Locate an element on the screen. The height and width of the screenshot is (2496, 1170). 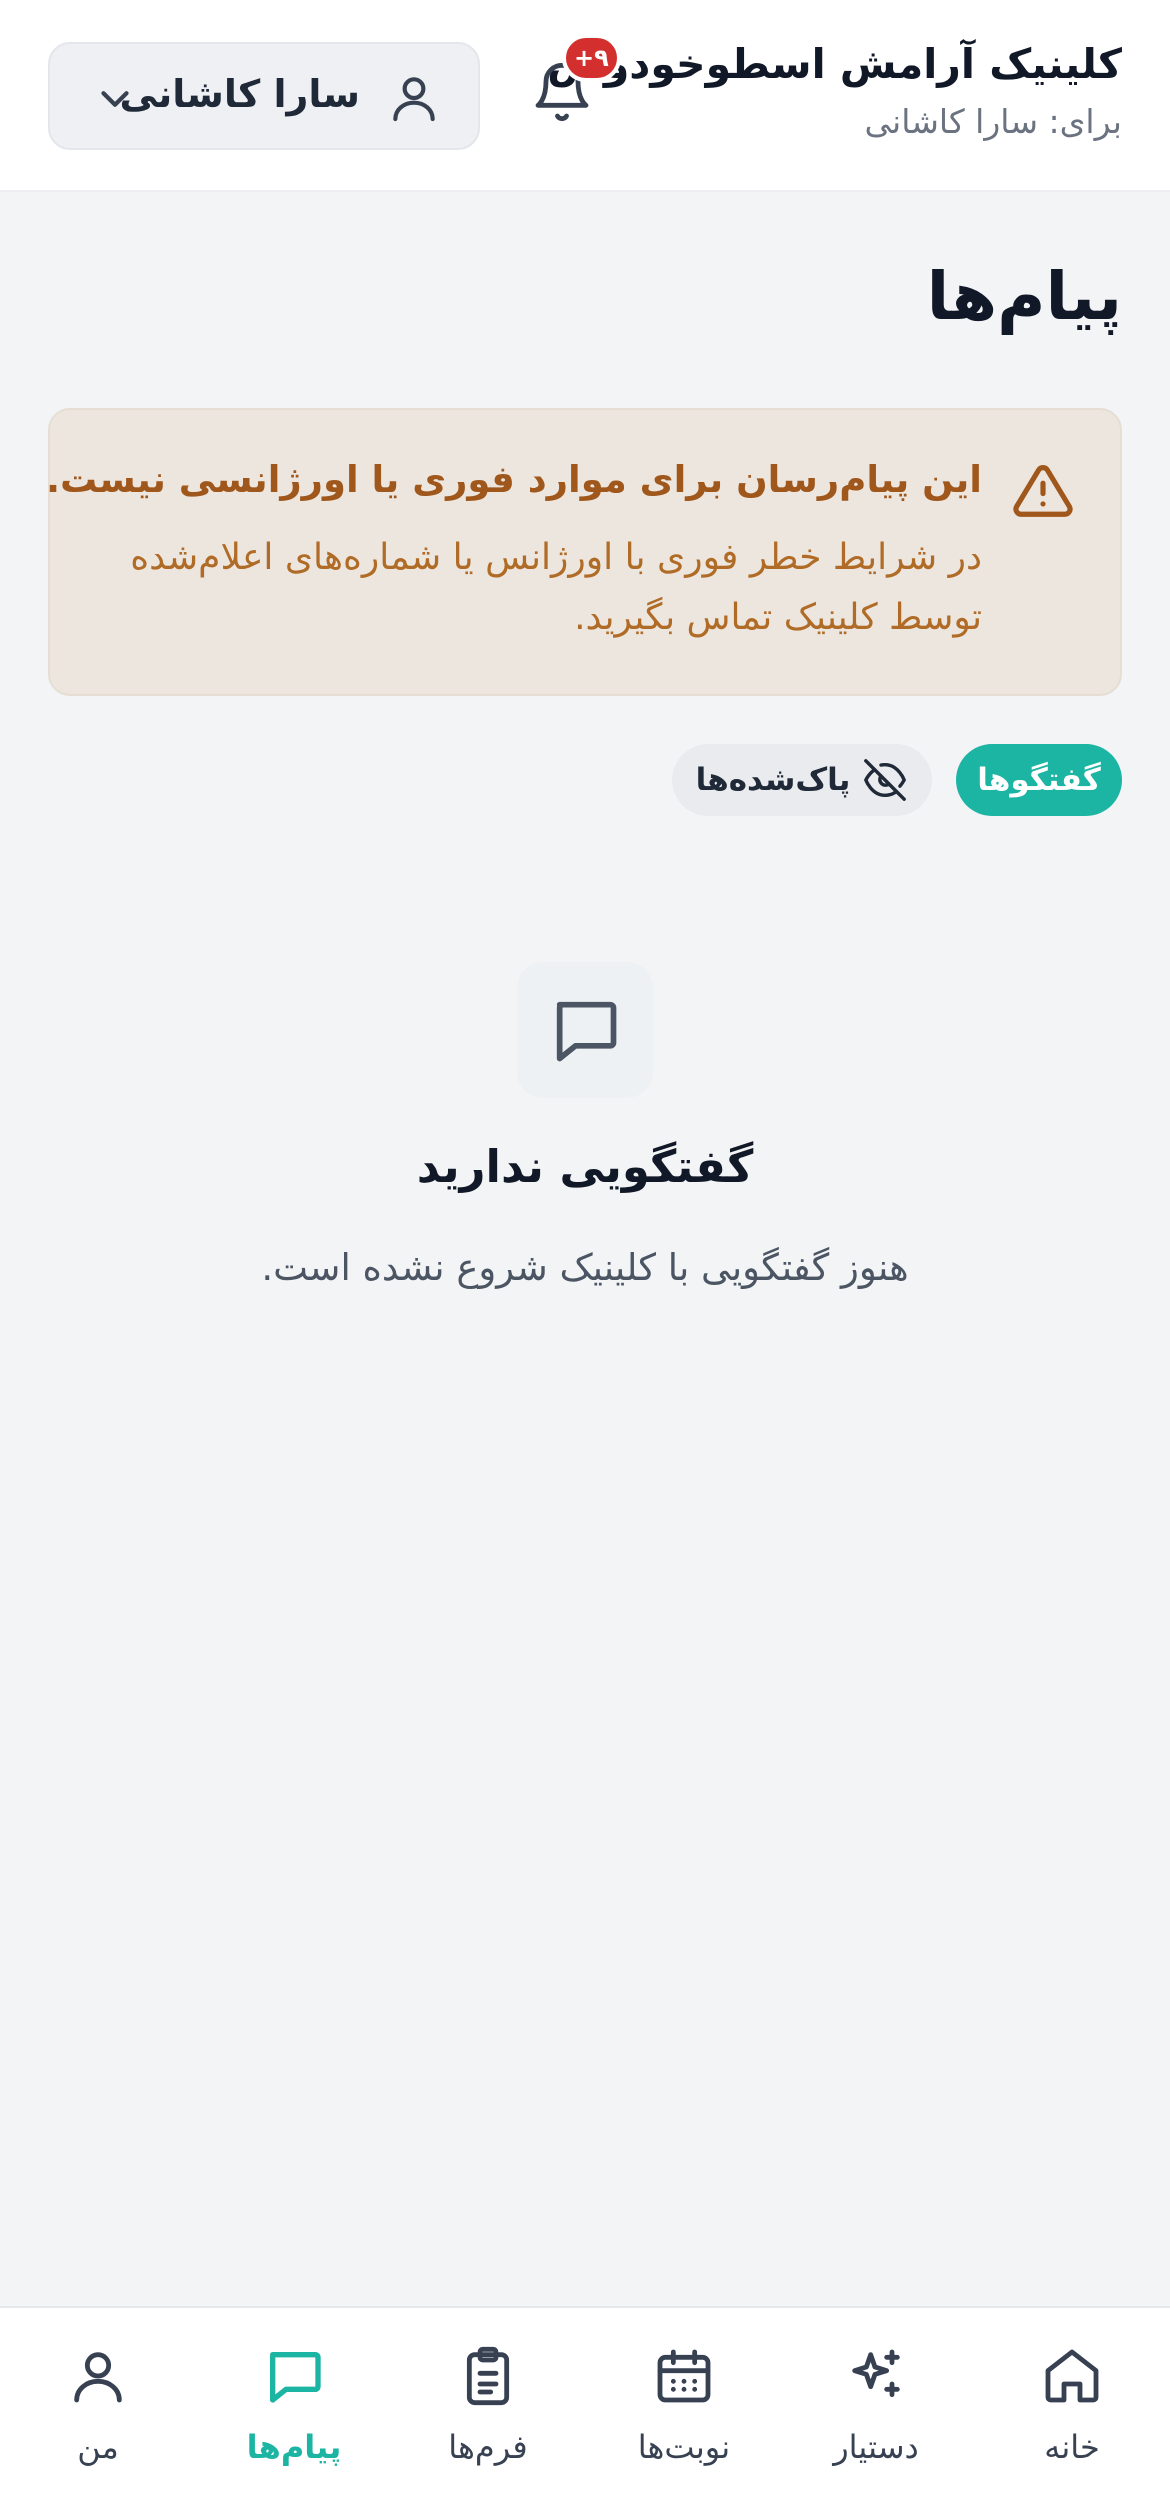
tab-cleared-label: پاک‌شده‌ها is located at coordinates (773, 780).